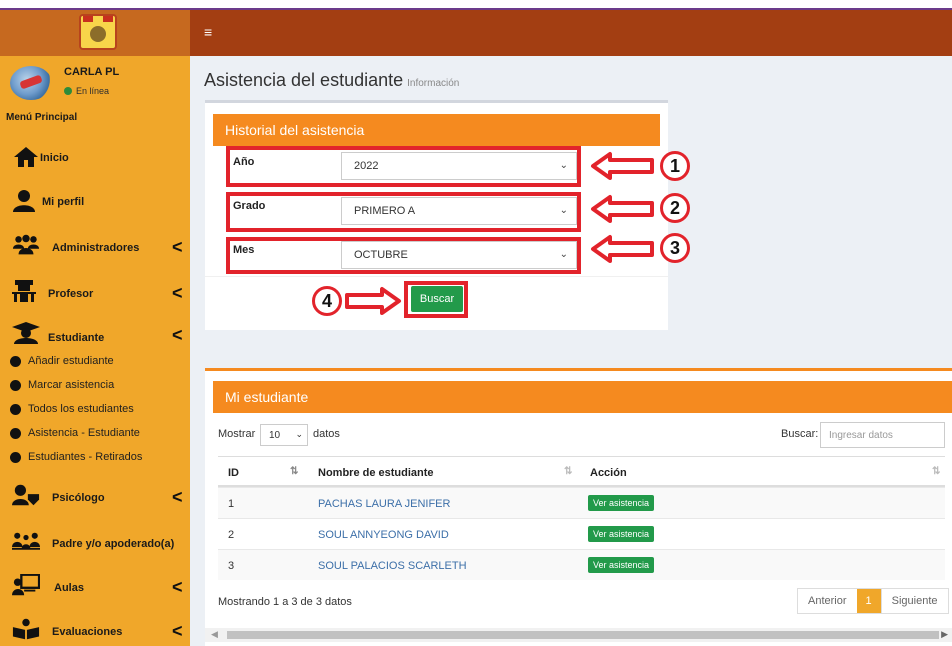  What do you see at coordinates (84, 433) in the screenshot?
I see `subitem-label: Asistencia - Estudiante` at bounding box center [84, 433].